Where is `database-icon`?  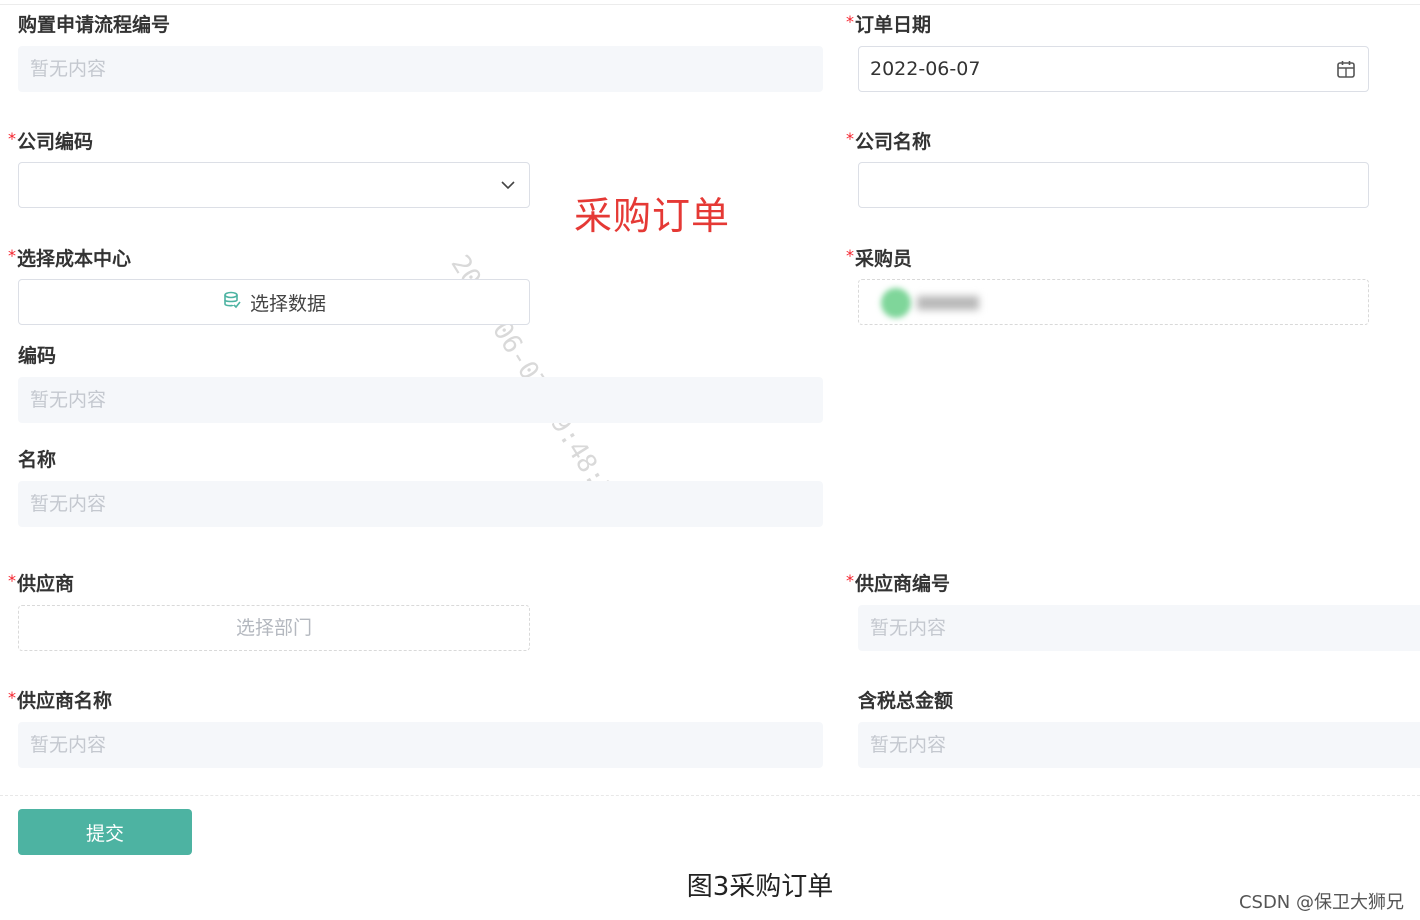 database-icon is located at coordinates (232, 302).